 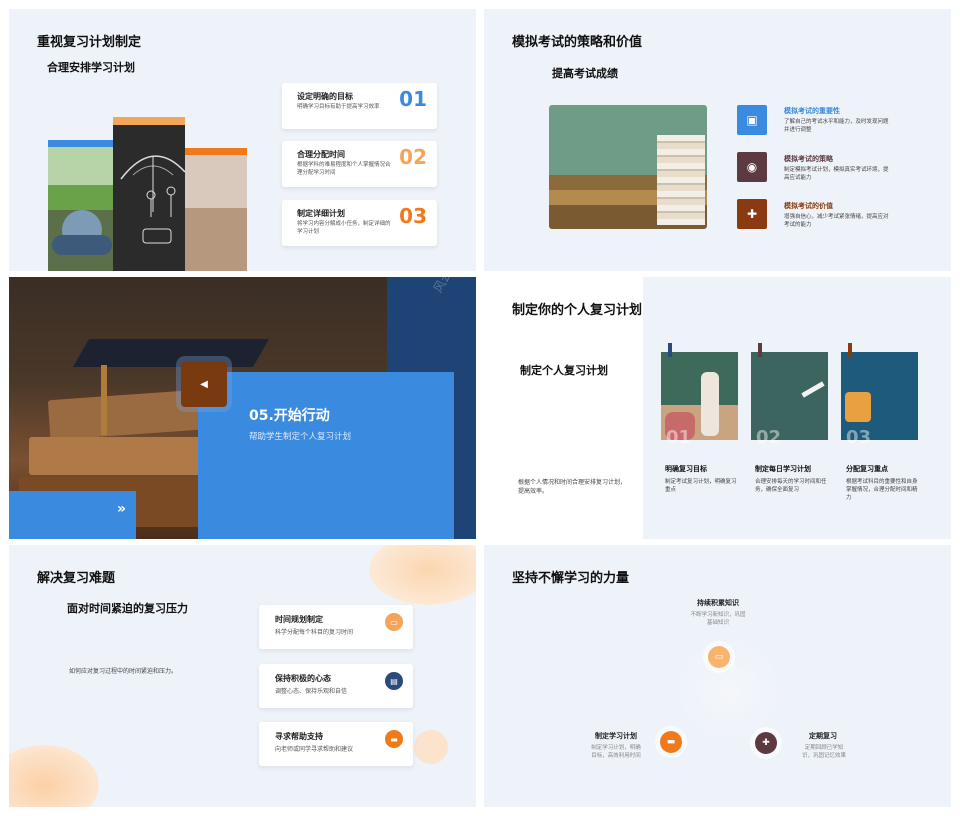 I want to click on column-number: 02, so click(x=769, y=437).